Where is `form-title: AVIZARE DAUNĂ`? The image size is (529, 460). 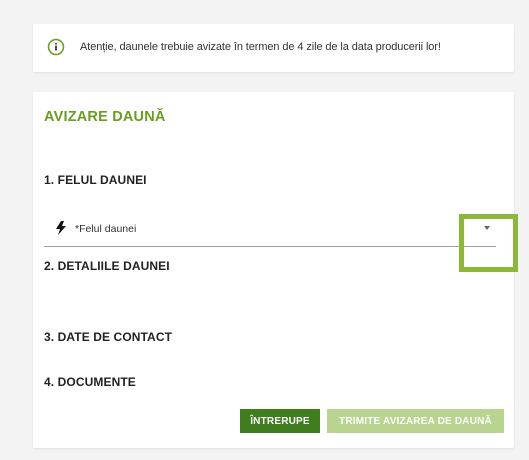 form-title: AVIZARE DAUNĂ is located at coordinates (105, 117).